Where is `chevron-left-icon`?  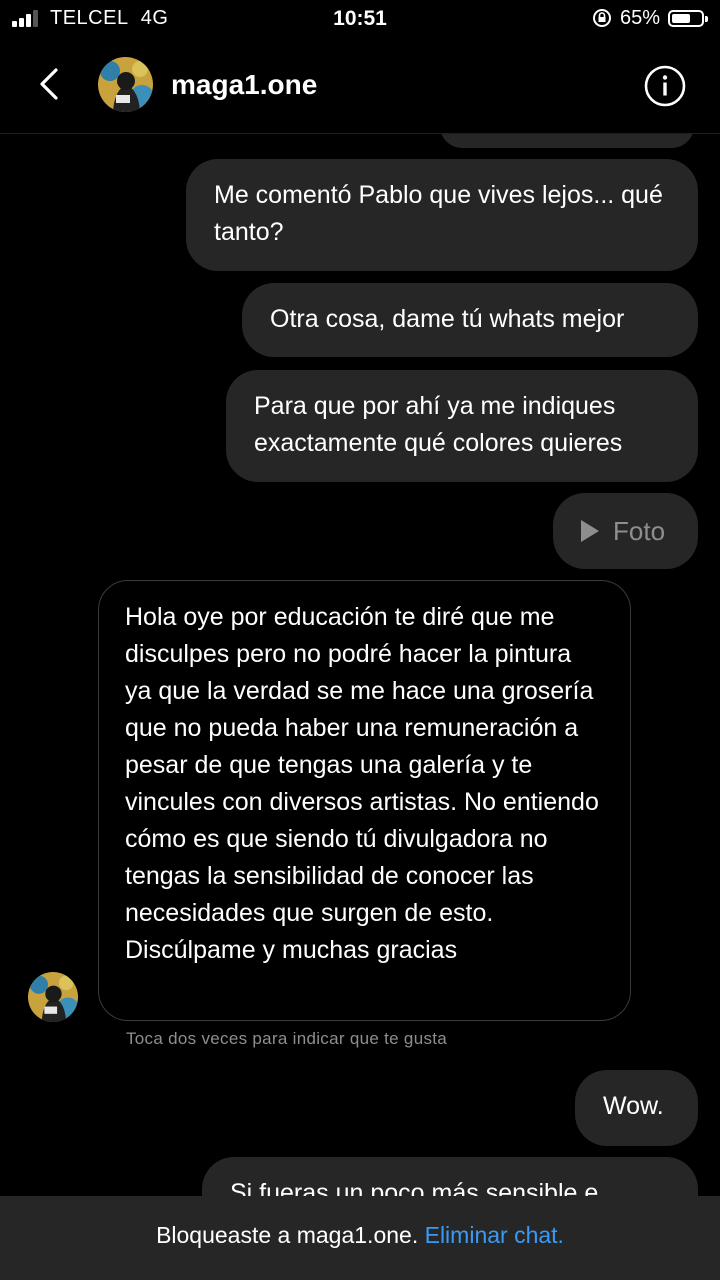 chevron-left-icon is located at coordinates (50, 84).